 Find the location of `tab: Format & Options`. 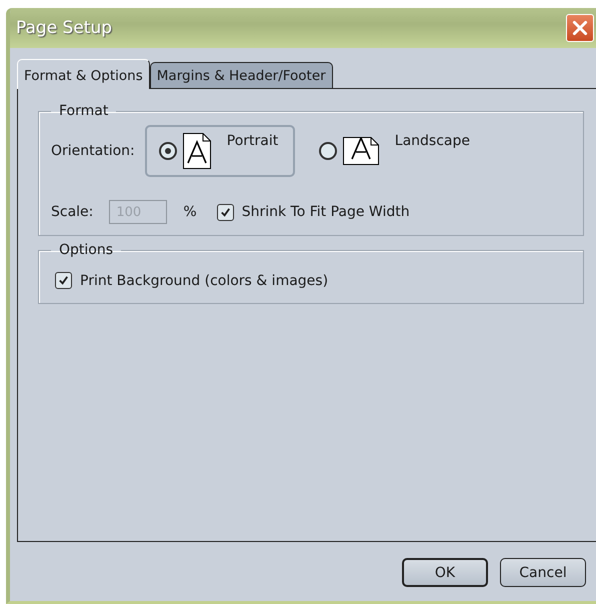

tab: Format & Options is located at coordinates (83, 74).